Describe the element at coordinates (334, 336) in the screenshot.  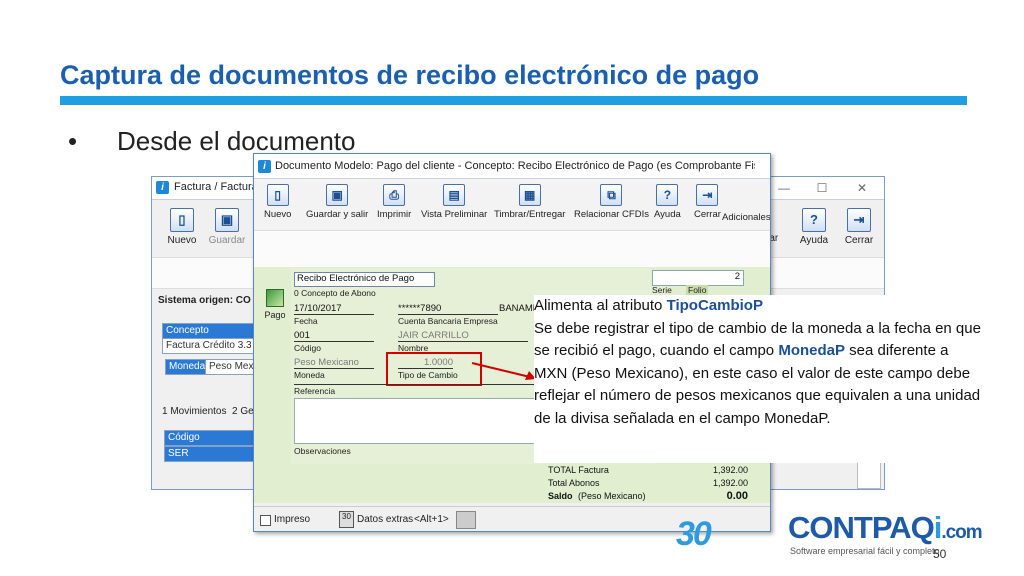
I see `codigo-field: 001` at that location.